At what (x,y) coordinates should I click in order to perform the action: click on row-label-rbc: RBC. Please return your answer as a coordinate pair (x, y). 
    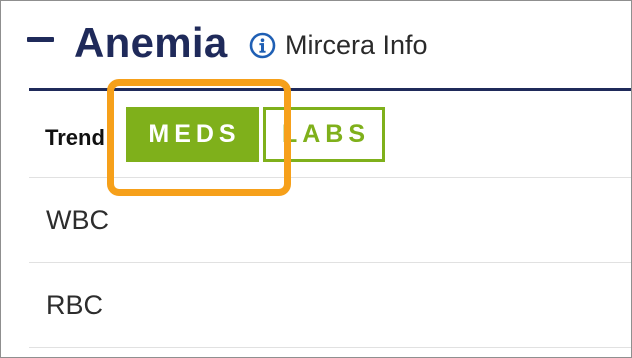
    Looking at the image, I should click on (75, 305).